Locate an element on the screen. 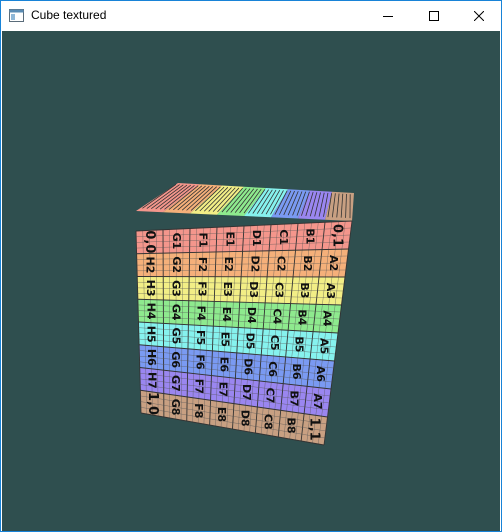 The width and height of the screenshot is (502, 532). cube-cell-label: G5 is located at coordinates (175, 336).